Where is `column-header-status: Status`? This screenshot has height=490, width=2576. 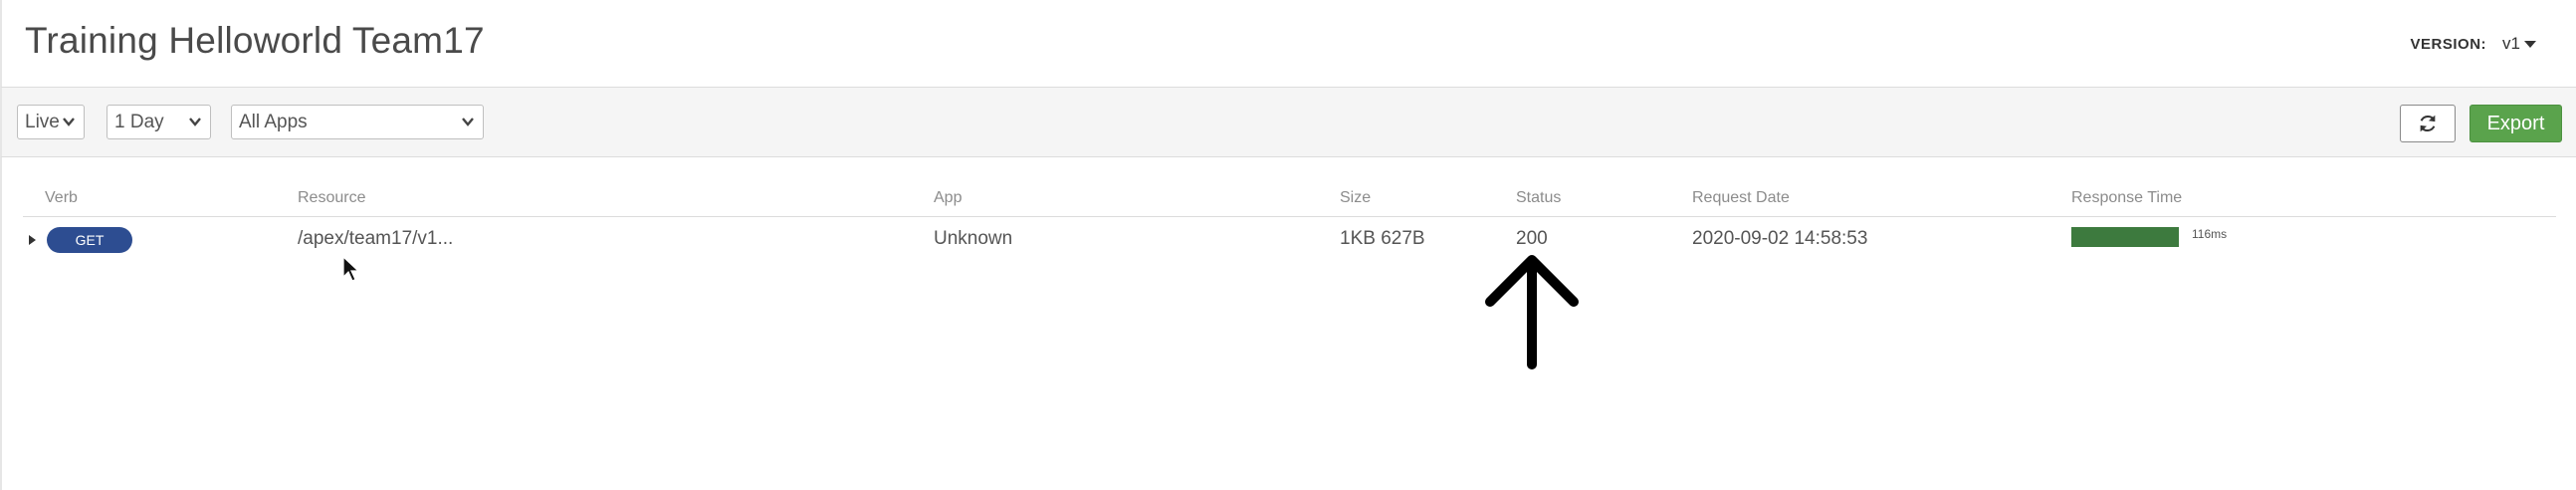 column-header-status: Status is located at coordinates (1538, 198).